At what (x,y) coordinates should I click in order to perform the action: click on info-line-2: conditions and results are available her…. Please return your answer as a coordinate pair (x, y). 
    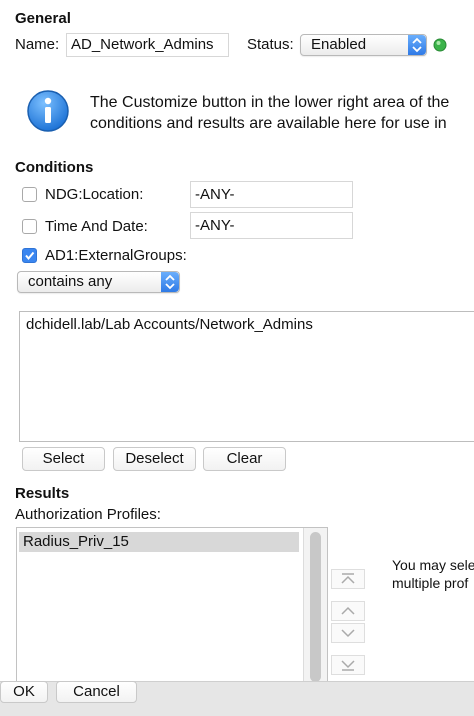
    Looking at the image, I should click on (268, 123).